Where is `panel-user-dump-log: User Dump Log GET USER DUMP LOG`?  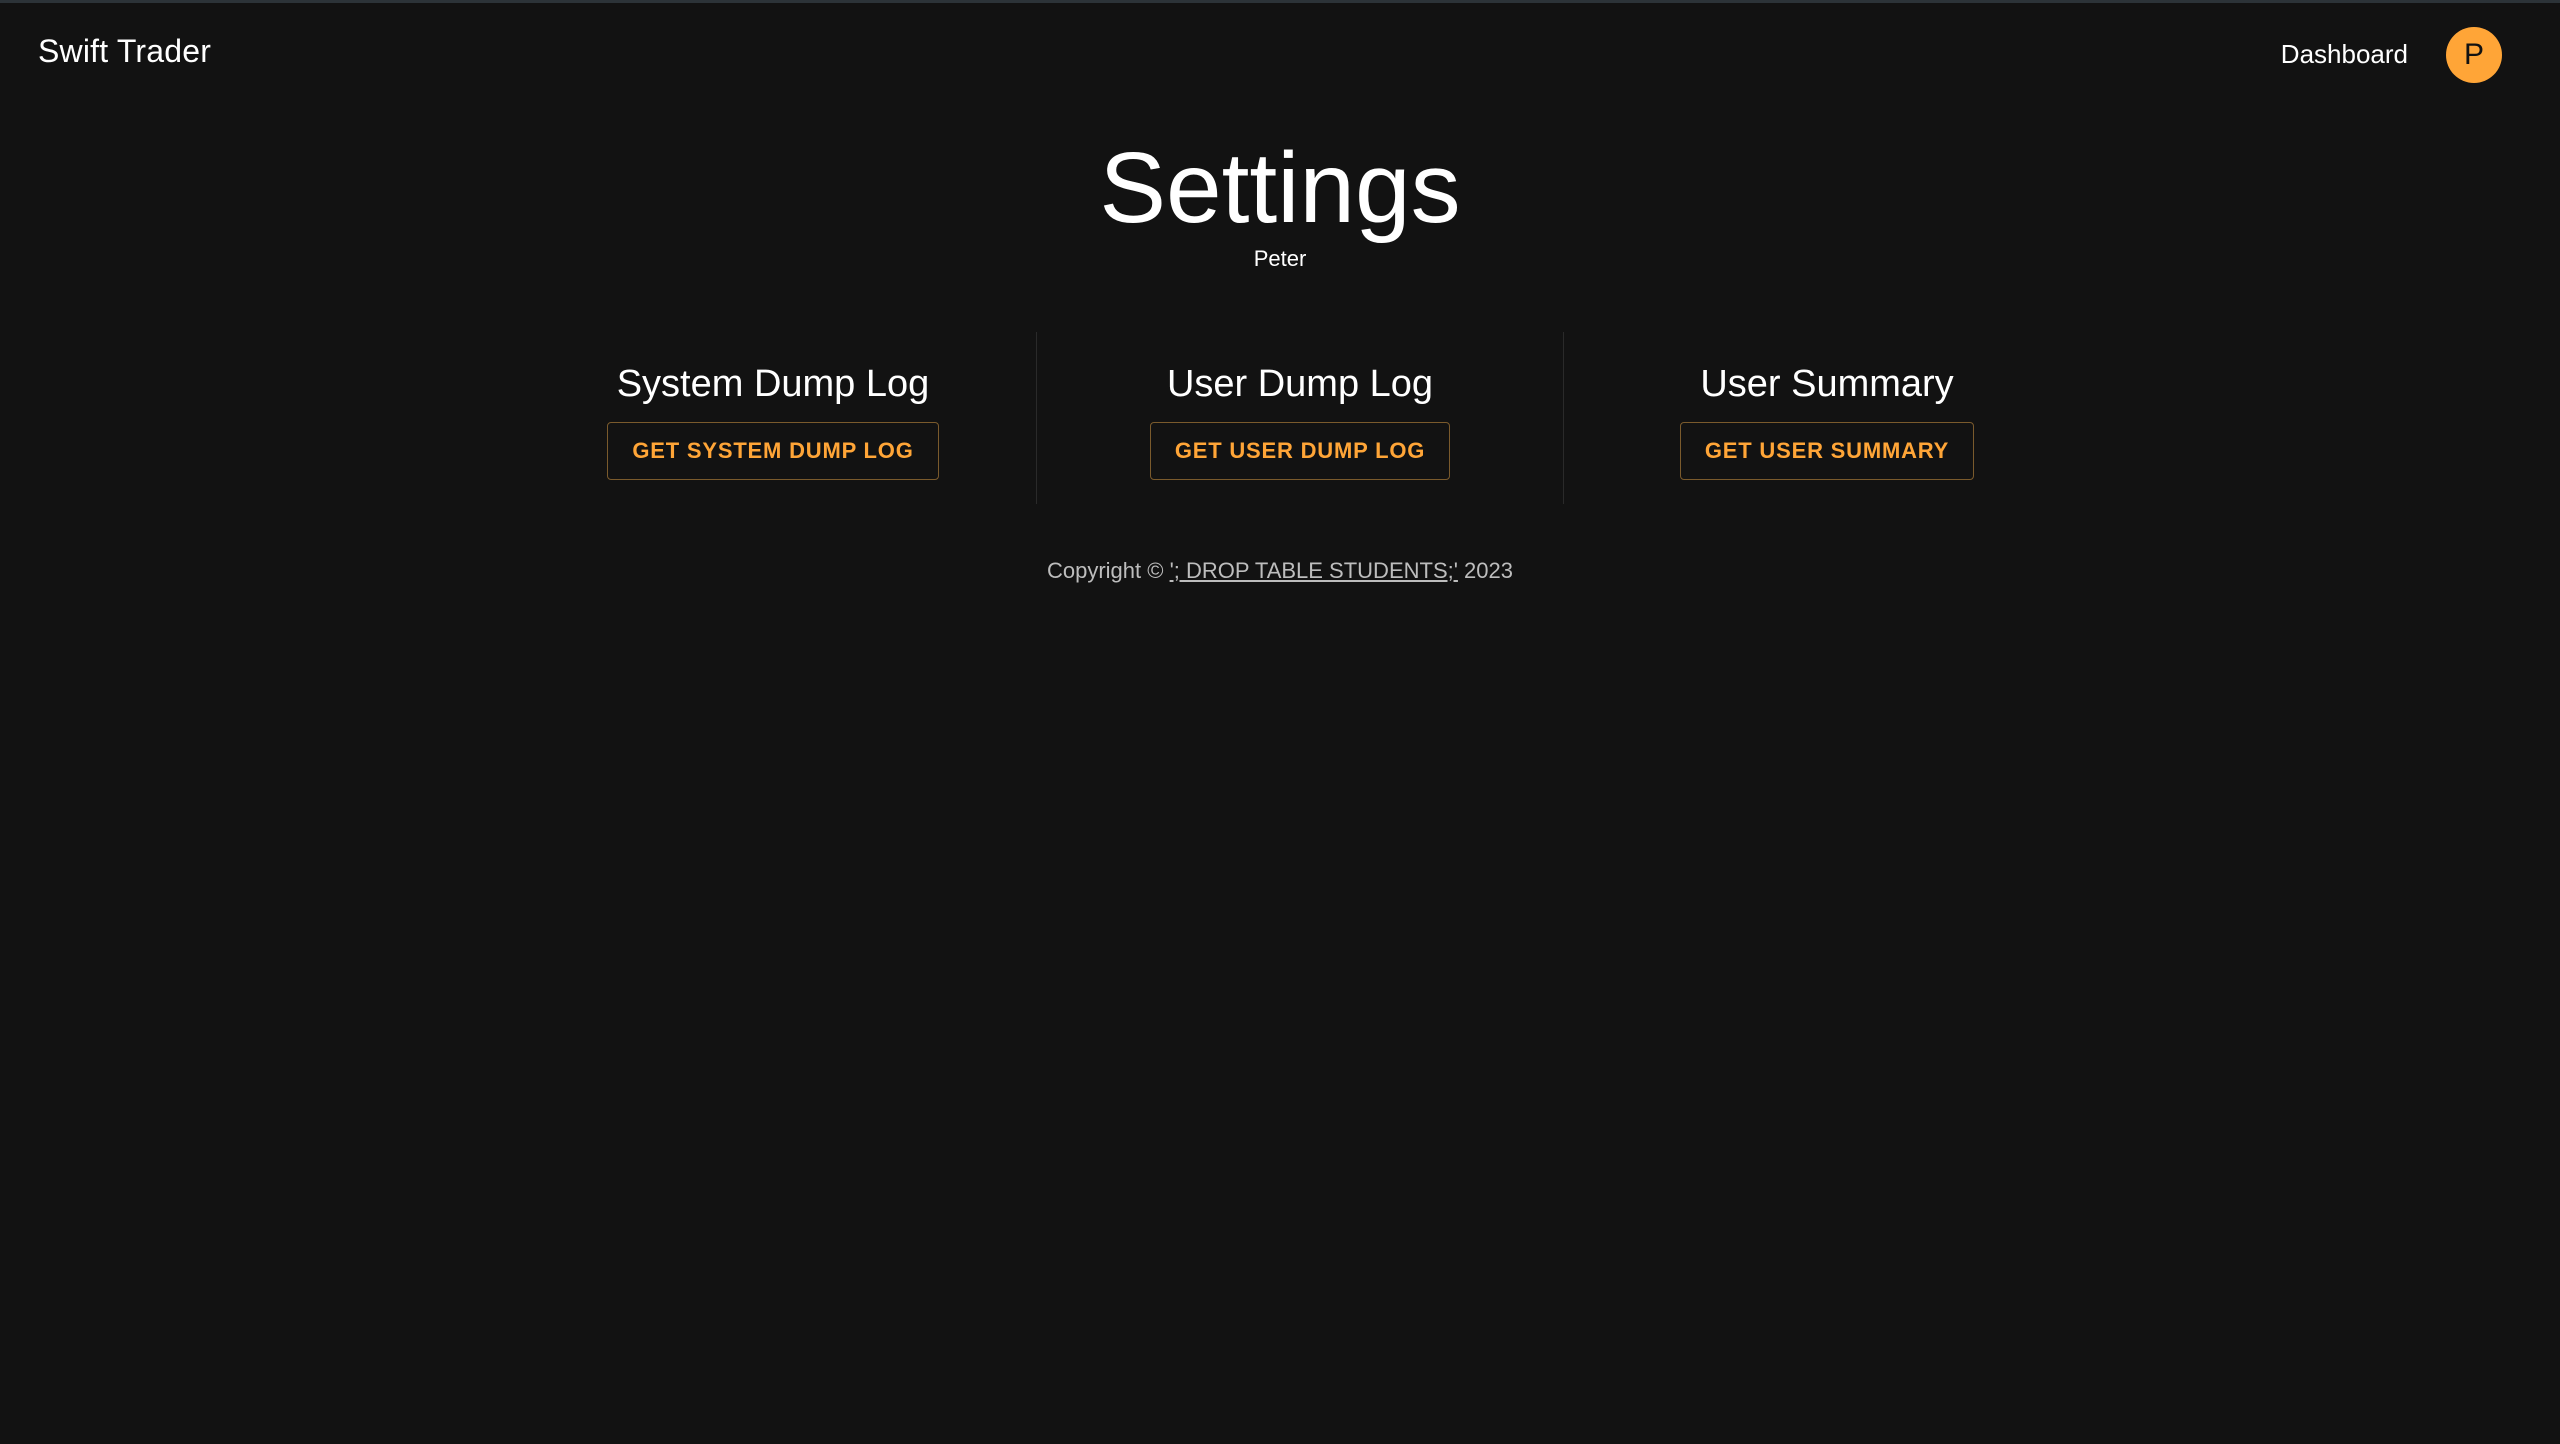 panel-user-dump-log: User Dump Log GET USER DUMP LOG is located at coordinates (1300, 418).